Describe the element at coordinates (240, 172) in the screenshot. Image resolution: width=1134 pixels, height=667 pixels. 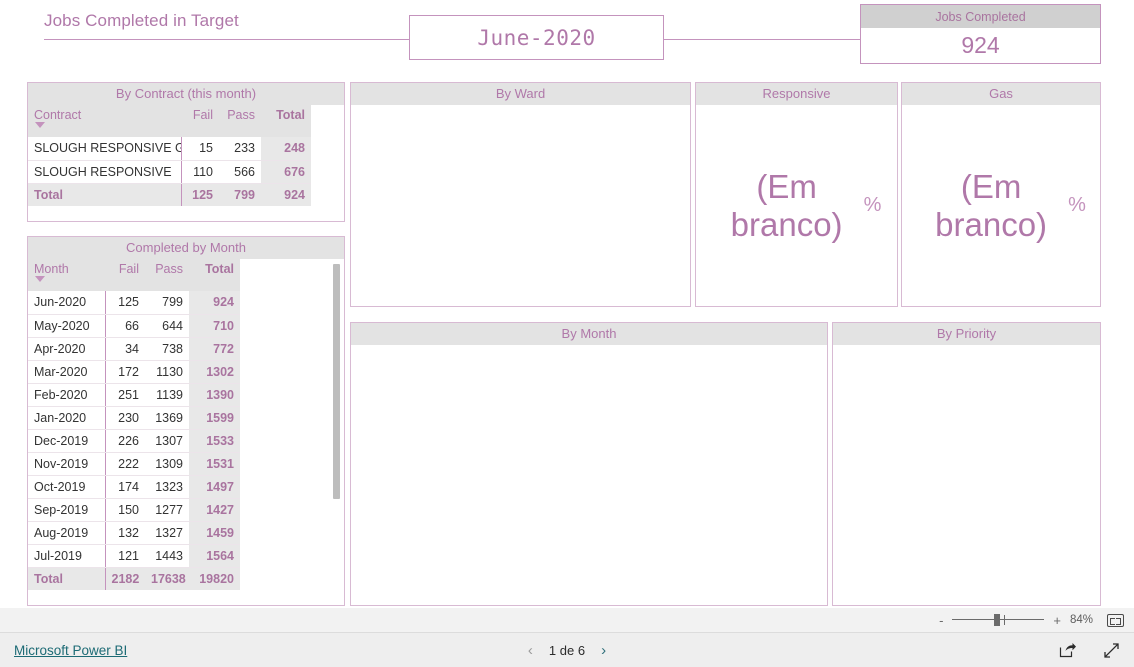
I see `cell-pass: 566` at that location.